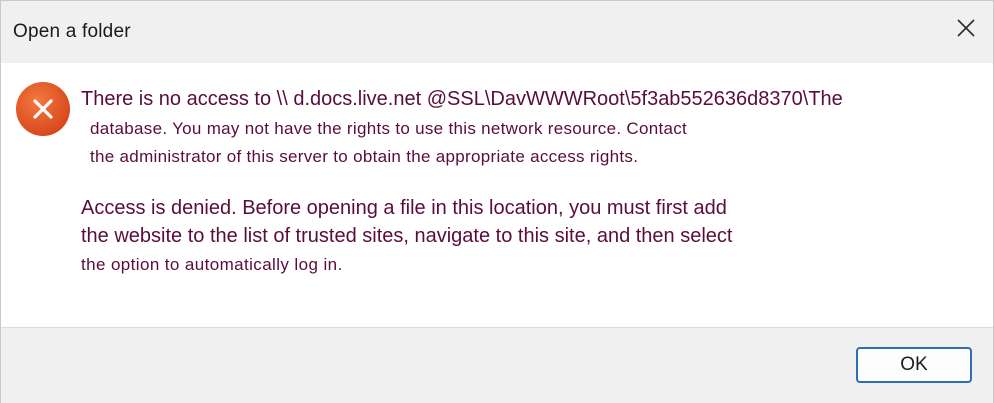  I want to click on close-icon, so click(966, 30).